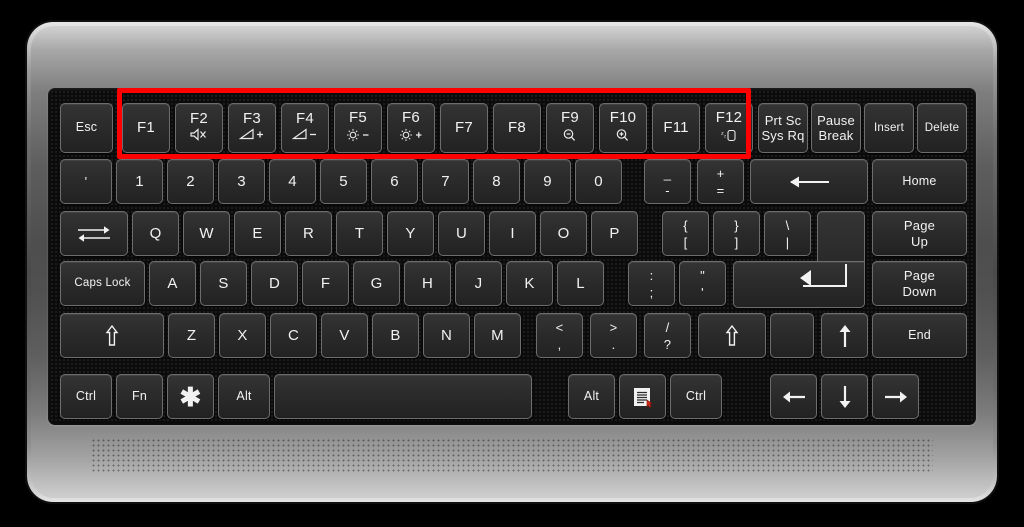 The width and height of the screenshot is (1024, 527). Describe the element at coordinates (252, 128) in the screenshot. I see `key-f3: F3` at that location.